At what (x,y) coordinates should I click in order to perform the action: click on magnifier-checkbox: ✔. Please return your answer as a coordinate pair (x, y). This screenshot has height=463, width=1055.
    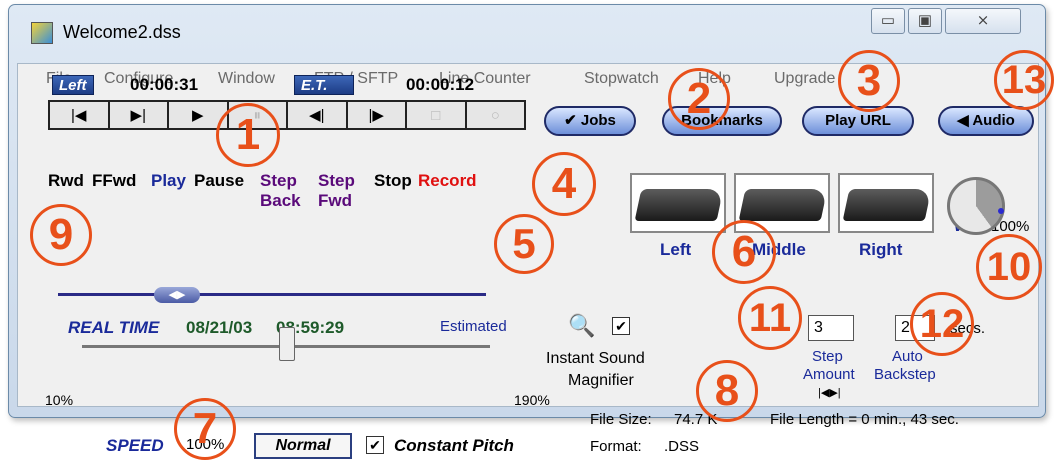
    Looking at the image, I should click on (621, 326).